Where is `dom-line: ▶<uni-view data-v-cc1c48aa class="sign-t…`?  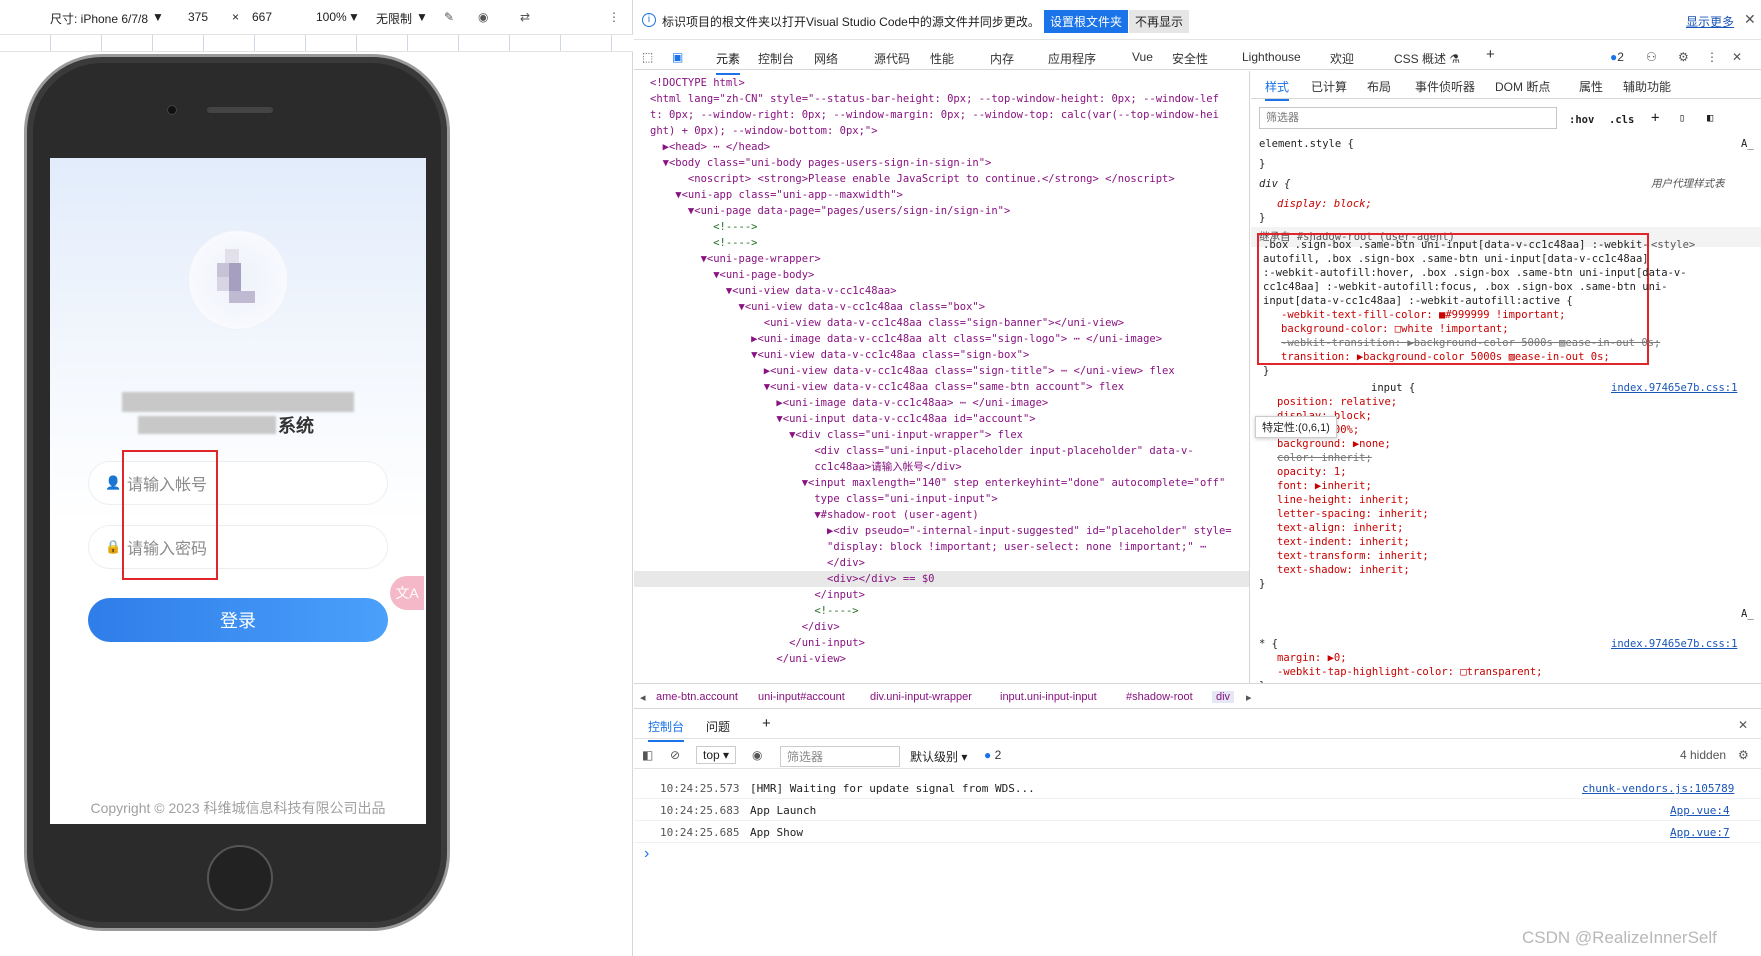
dom-line: ▶<uni-view data-v-cc1c48aa class="sign-t… is located at coordinates (912, 371).